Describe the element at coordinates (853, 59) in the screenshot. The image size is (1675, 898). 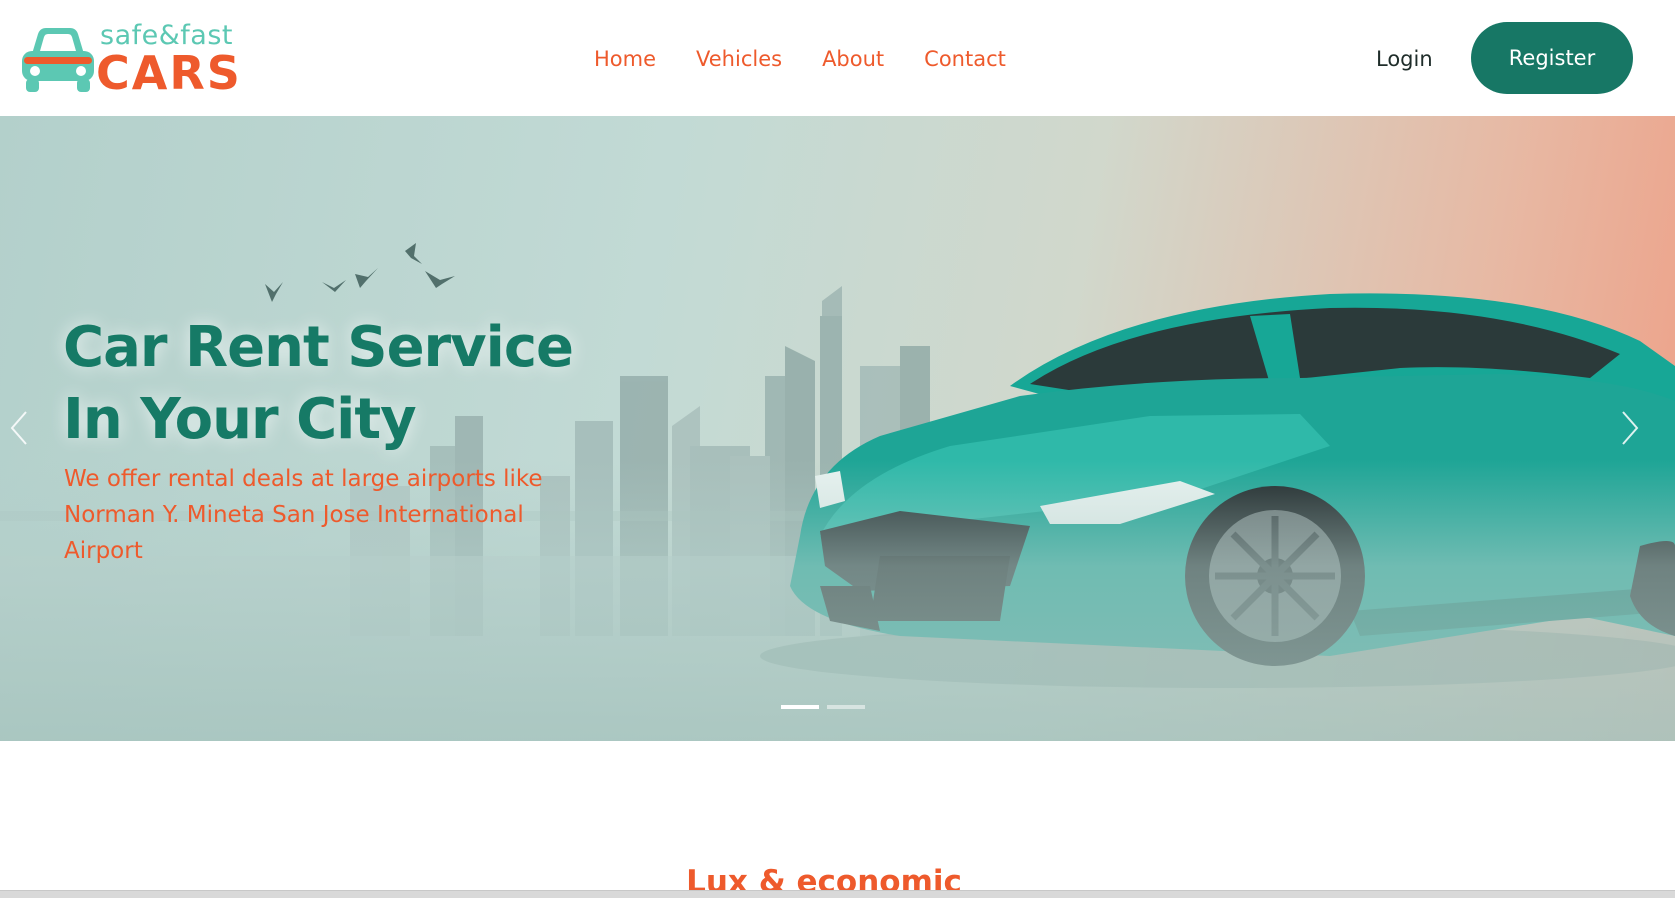
I see `nav-about: About` at that location.